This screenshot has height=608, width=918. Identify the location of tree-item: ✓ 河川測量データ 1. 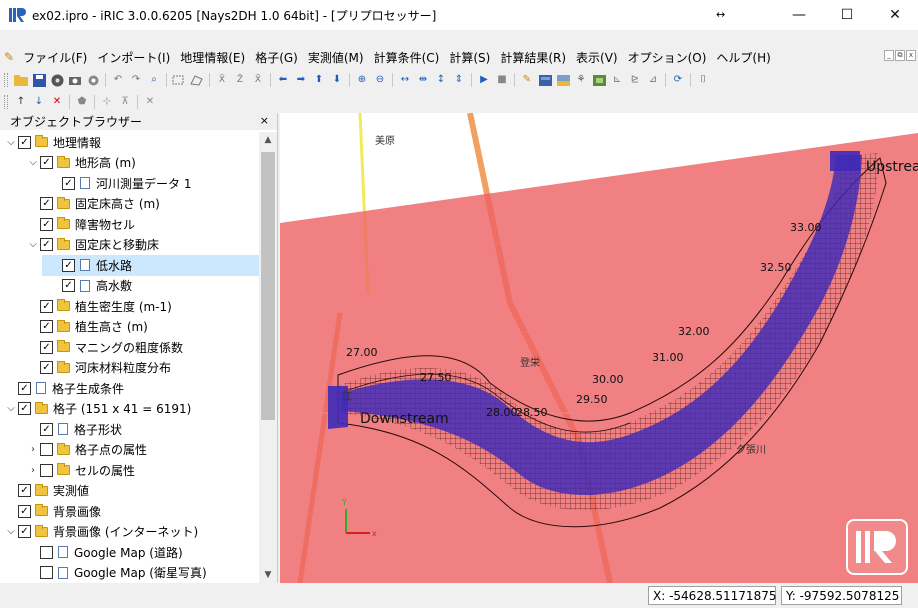
(130, 183).